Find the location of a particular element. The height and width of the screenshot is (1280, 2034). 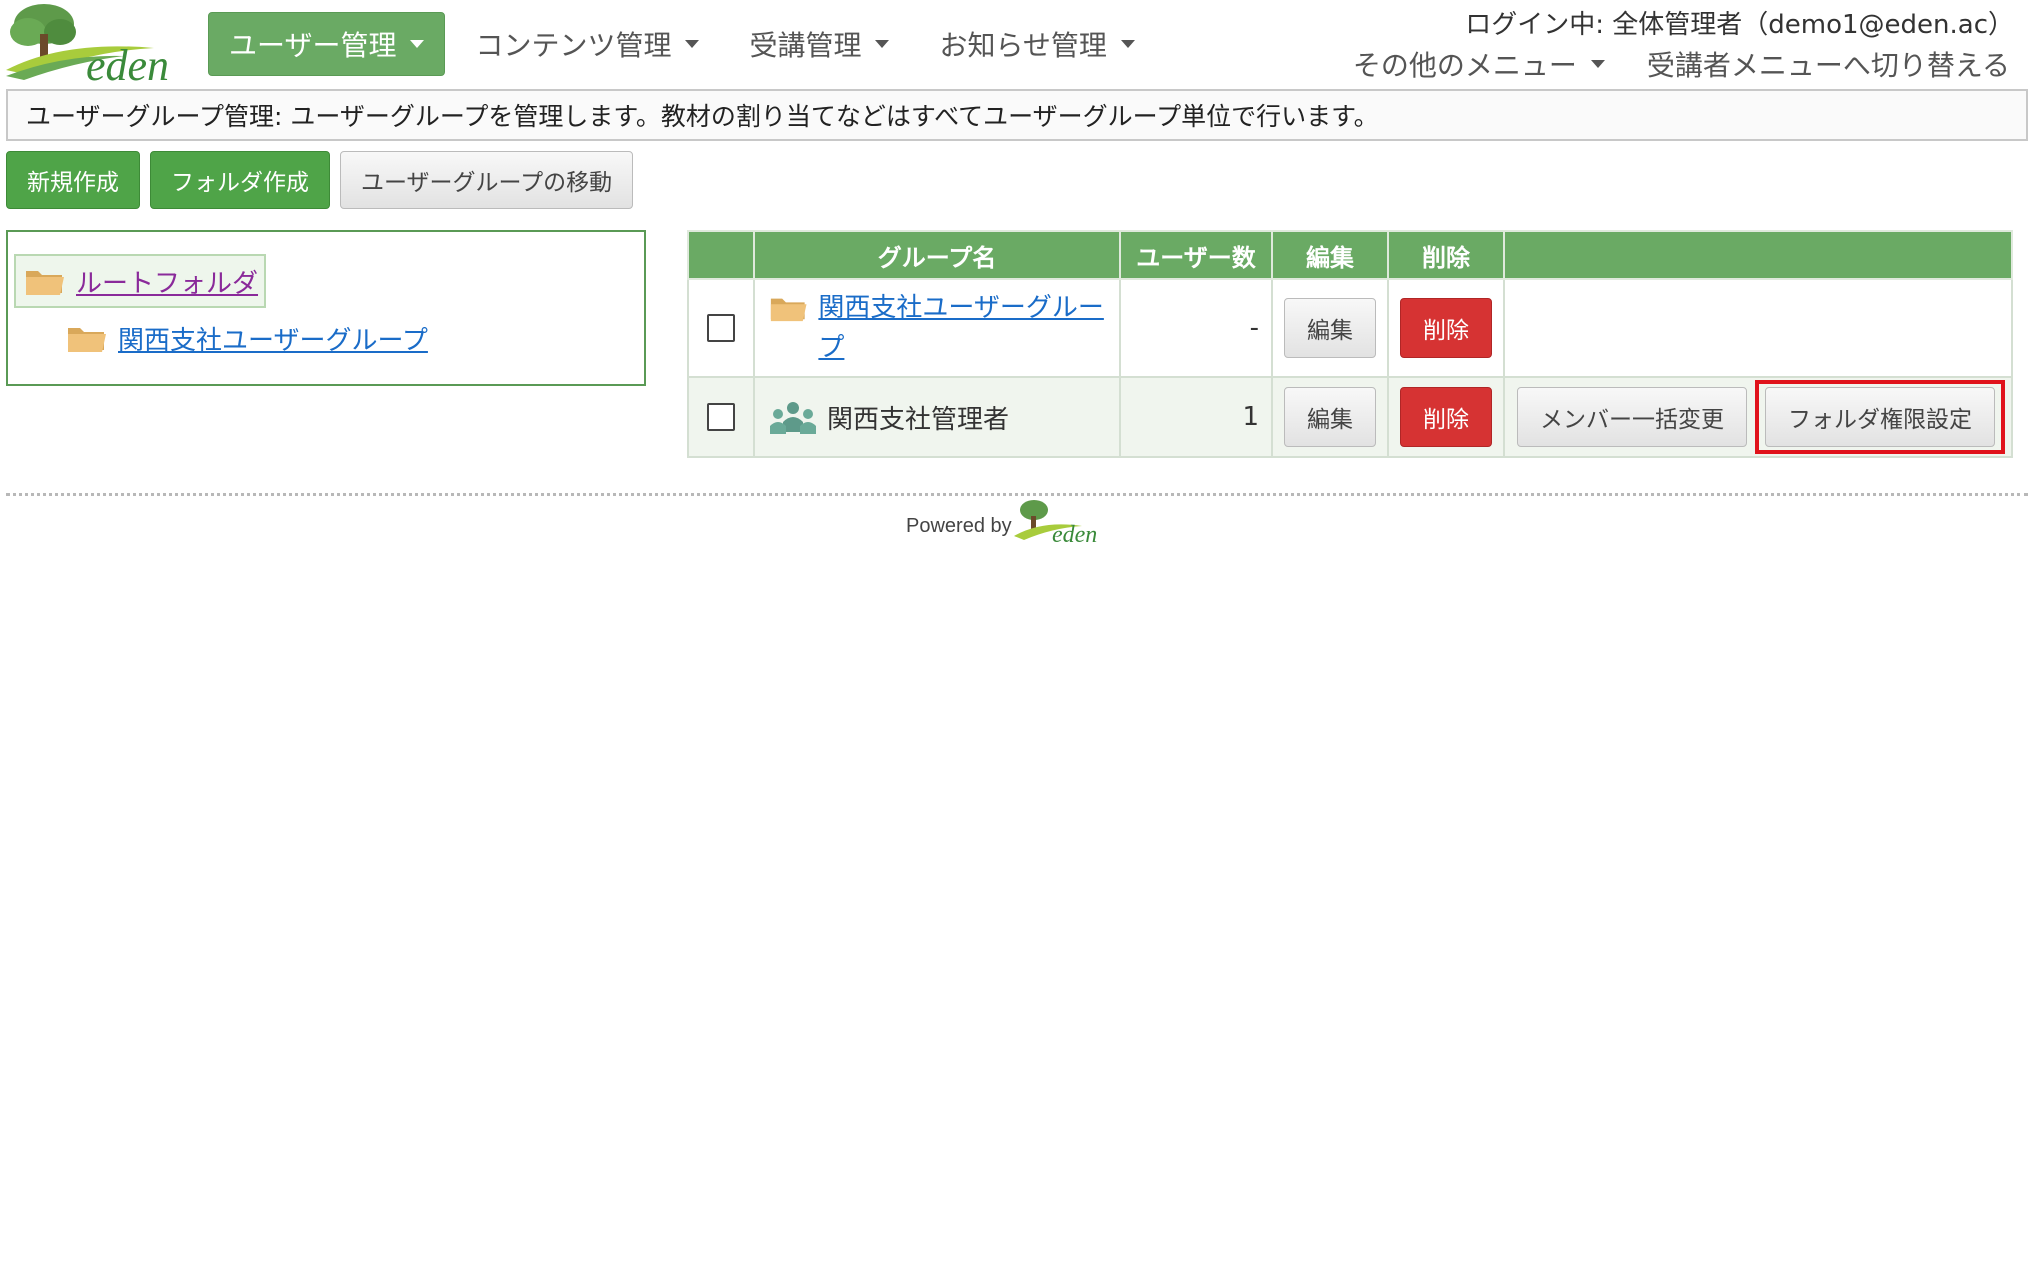

other-menu-dropdown: その他のメニュー is located at coordinates (1479, 64).